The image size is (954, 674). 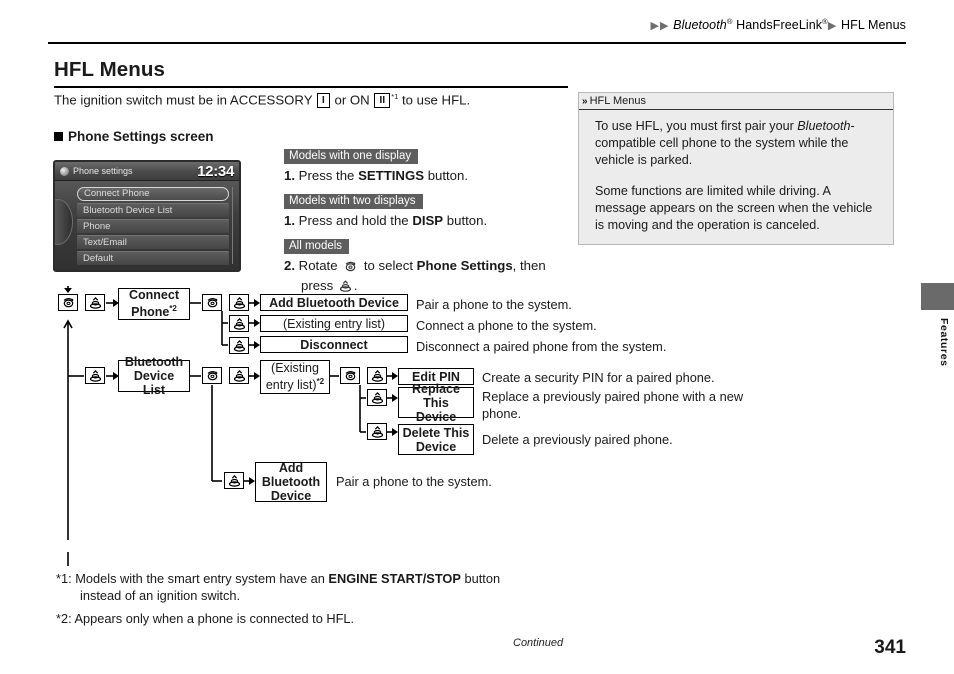 I want to click on screen-menu-item-bluetooth-device-list: Bluetooth Device List, so click(x=153, y=210).